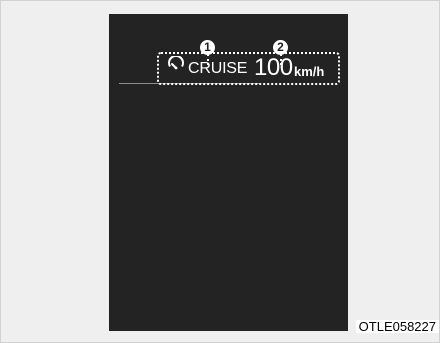  I want to click on cruise-label: CRUISE, so click(218, 68).